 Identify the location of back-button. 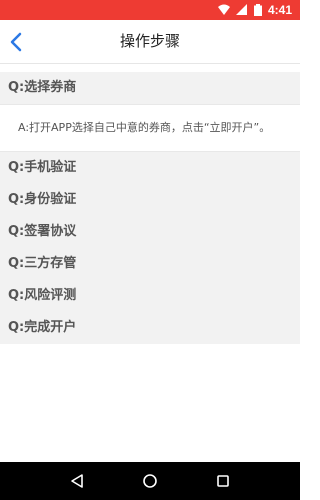
(16, 42).